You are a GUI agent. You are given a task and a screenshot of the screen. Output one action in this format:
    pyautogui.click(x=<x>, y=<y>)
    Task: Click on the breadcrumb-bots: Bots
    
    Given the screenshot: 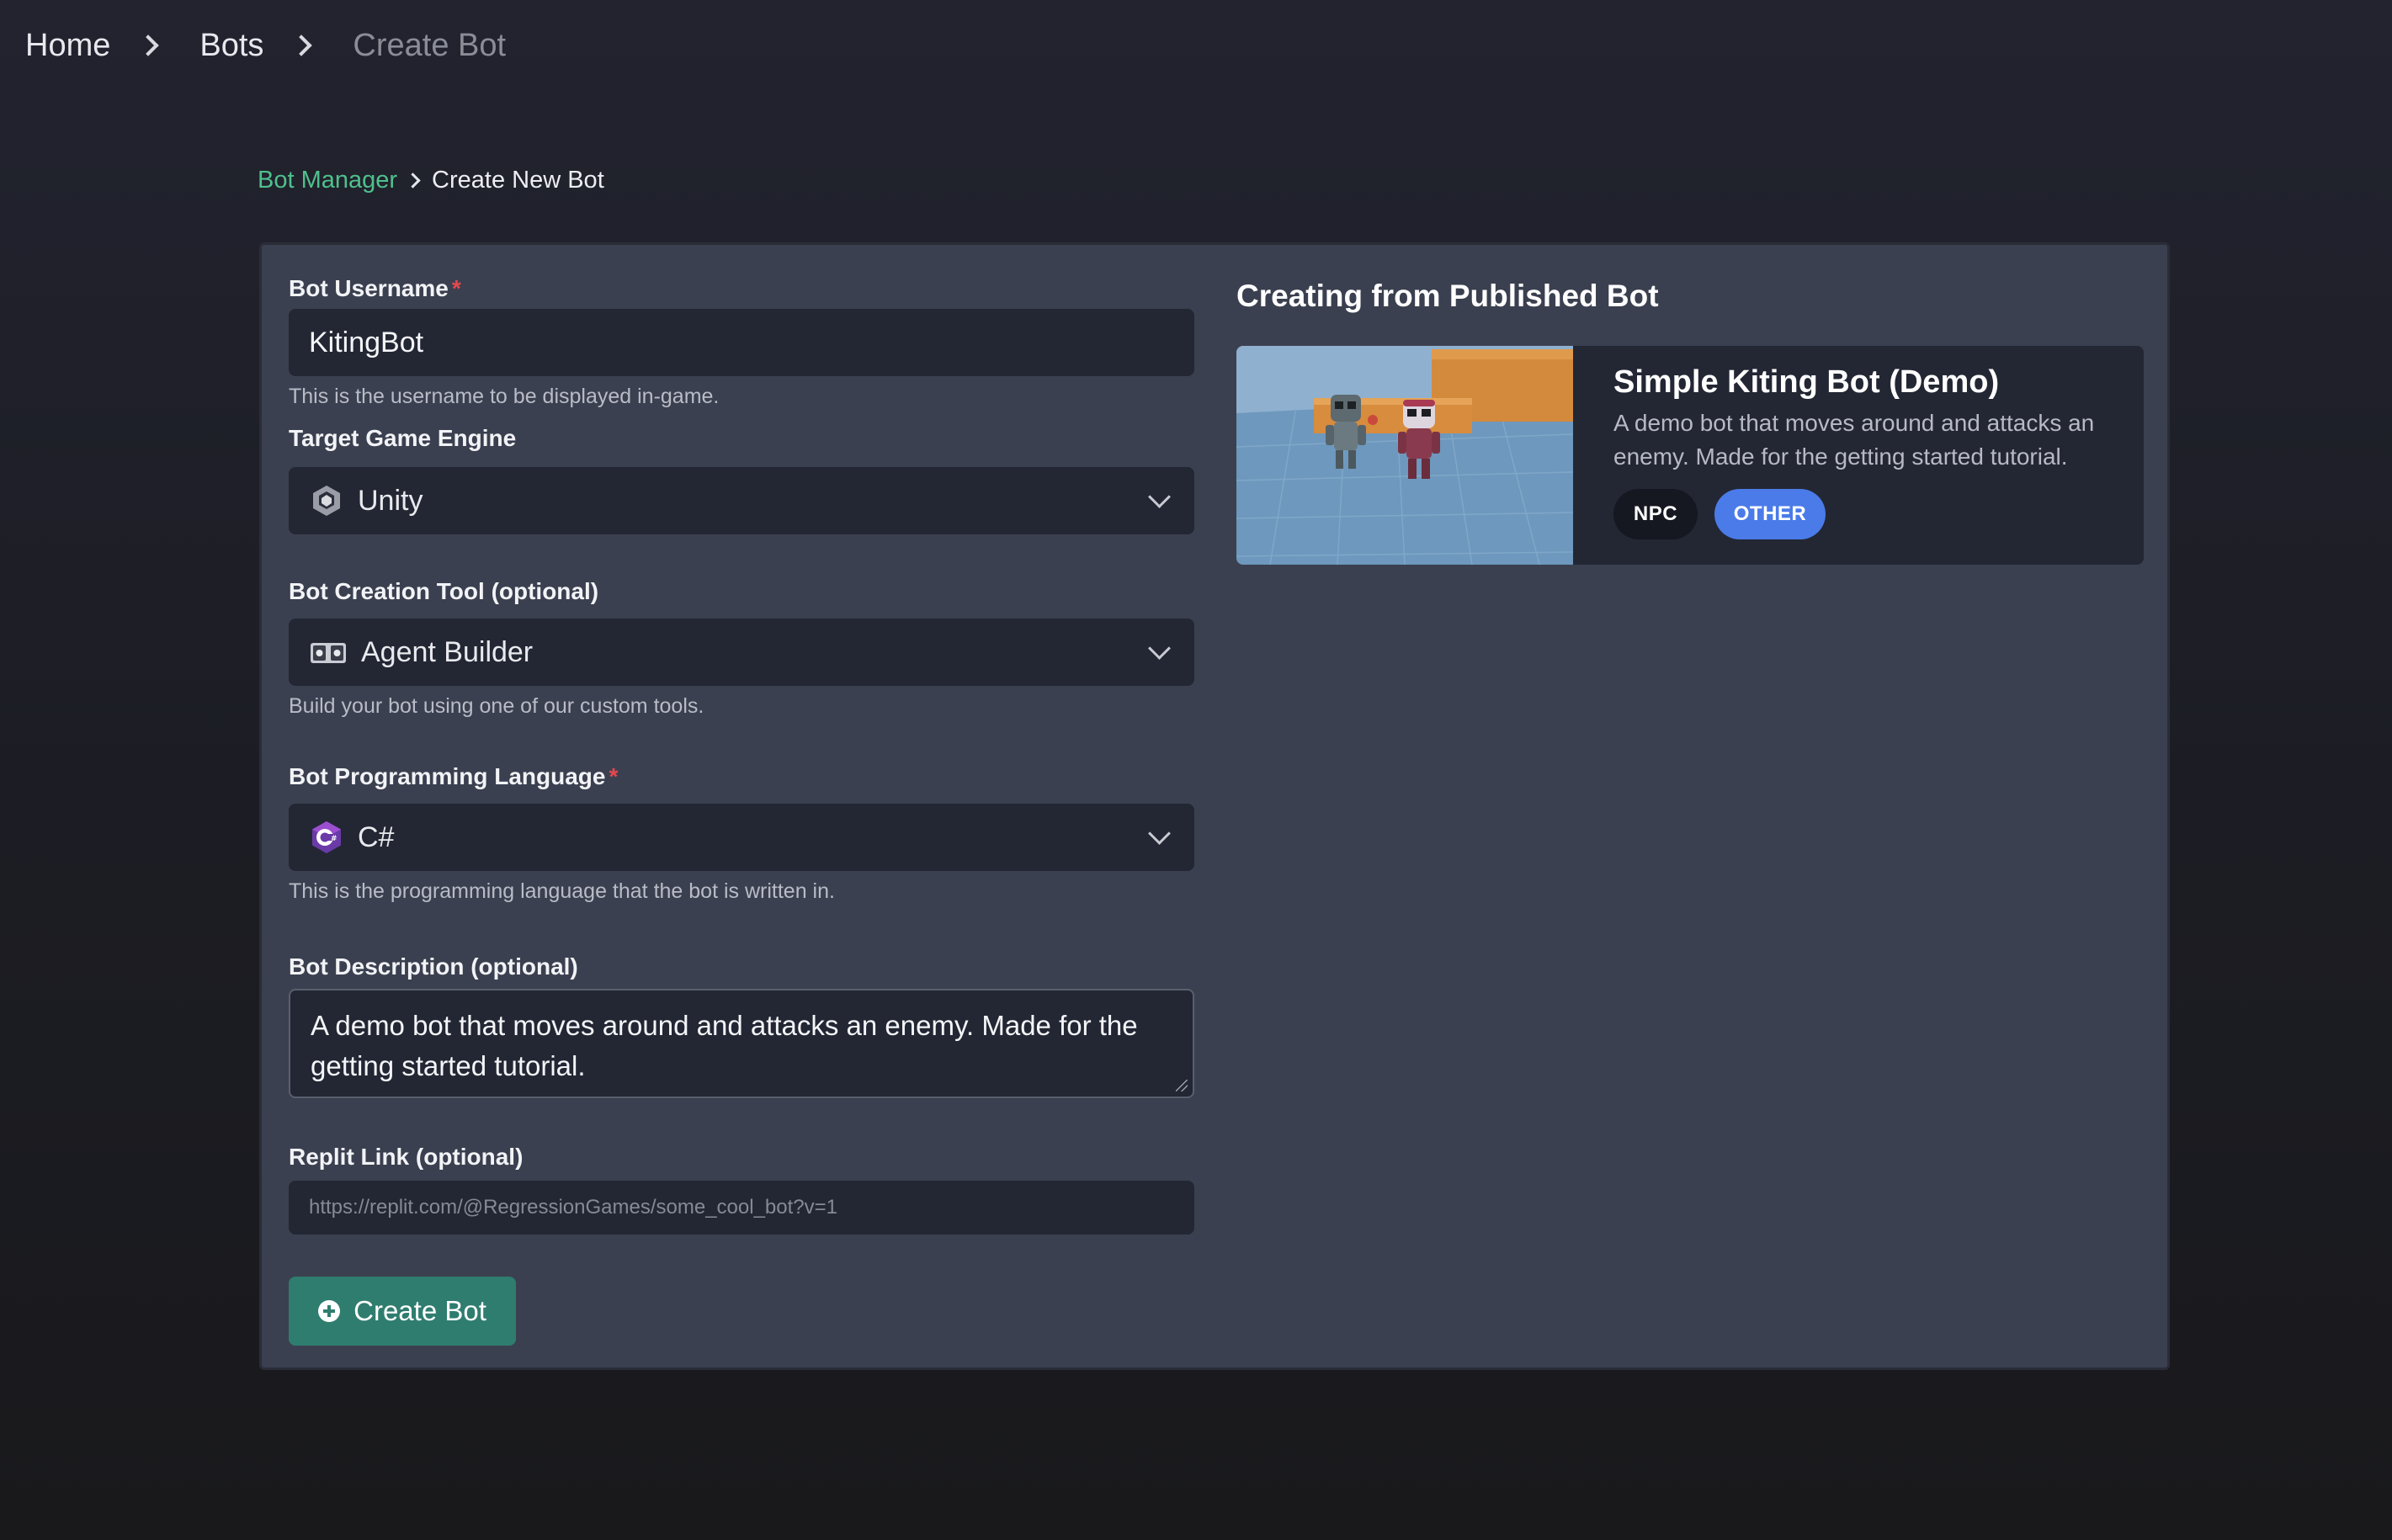 What is the action you would take?
    pyautogui.click(x=231, y=46)
    